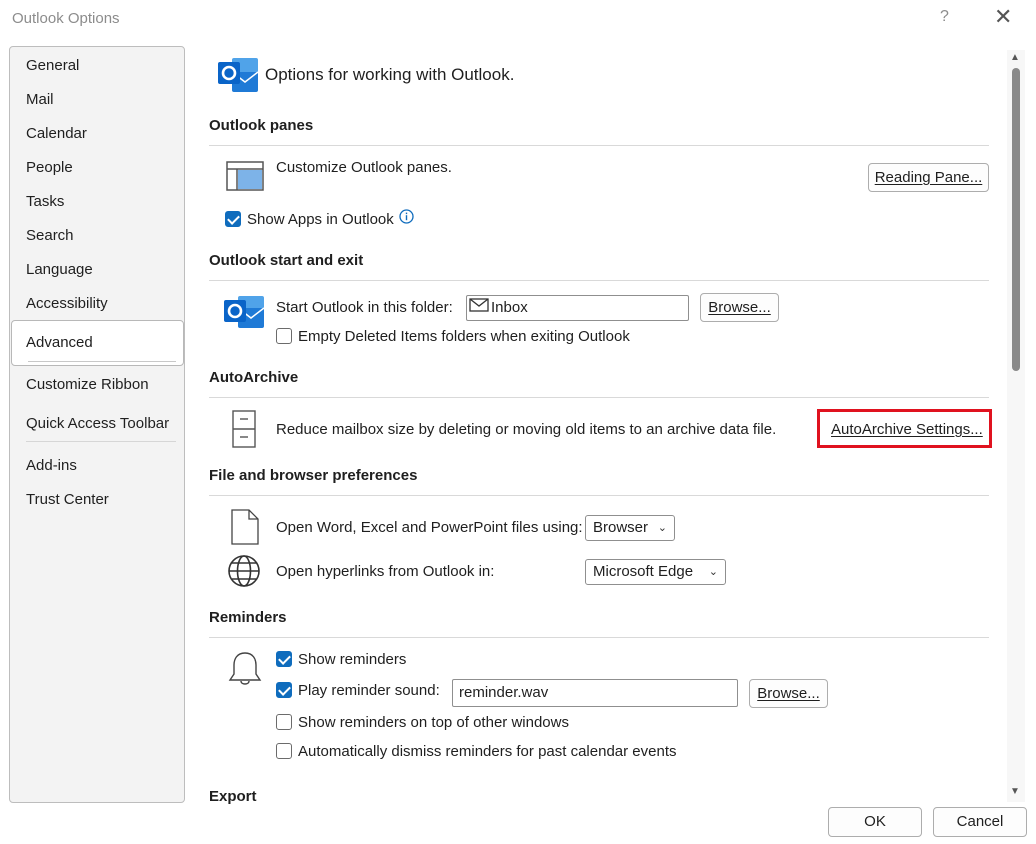 This screenshot has height=844, width=1036. I want to click on show-reminders-checkbox, so click(284, 659).